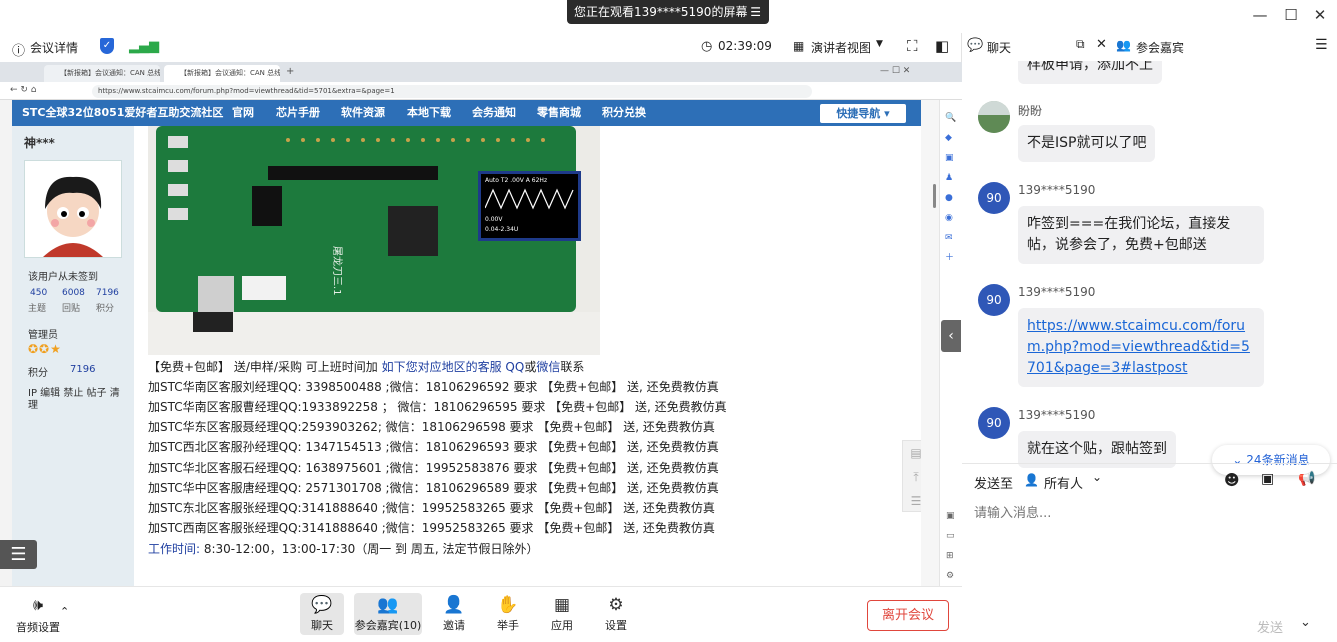 The image size is (1337, 642). What do you see at coordinates (548, 367) in the screenshot?
I see `wechat-link: 微信` at bounding box center [548, 367].